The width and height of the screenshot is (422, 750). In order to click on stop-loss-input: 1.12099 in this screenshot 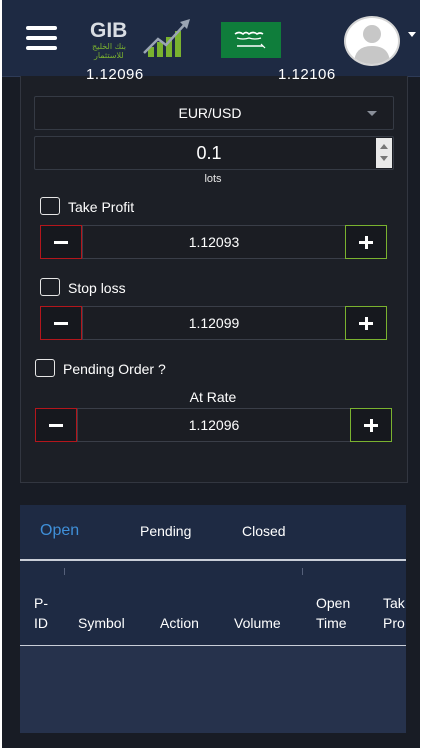, I will do `click(214, 323)`.